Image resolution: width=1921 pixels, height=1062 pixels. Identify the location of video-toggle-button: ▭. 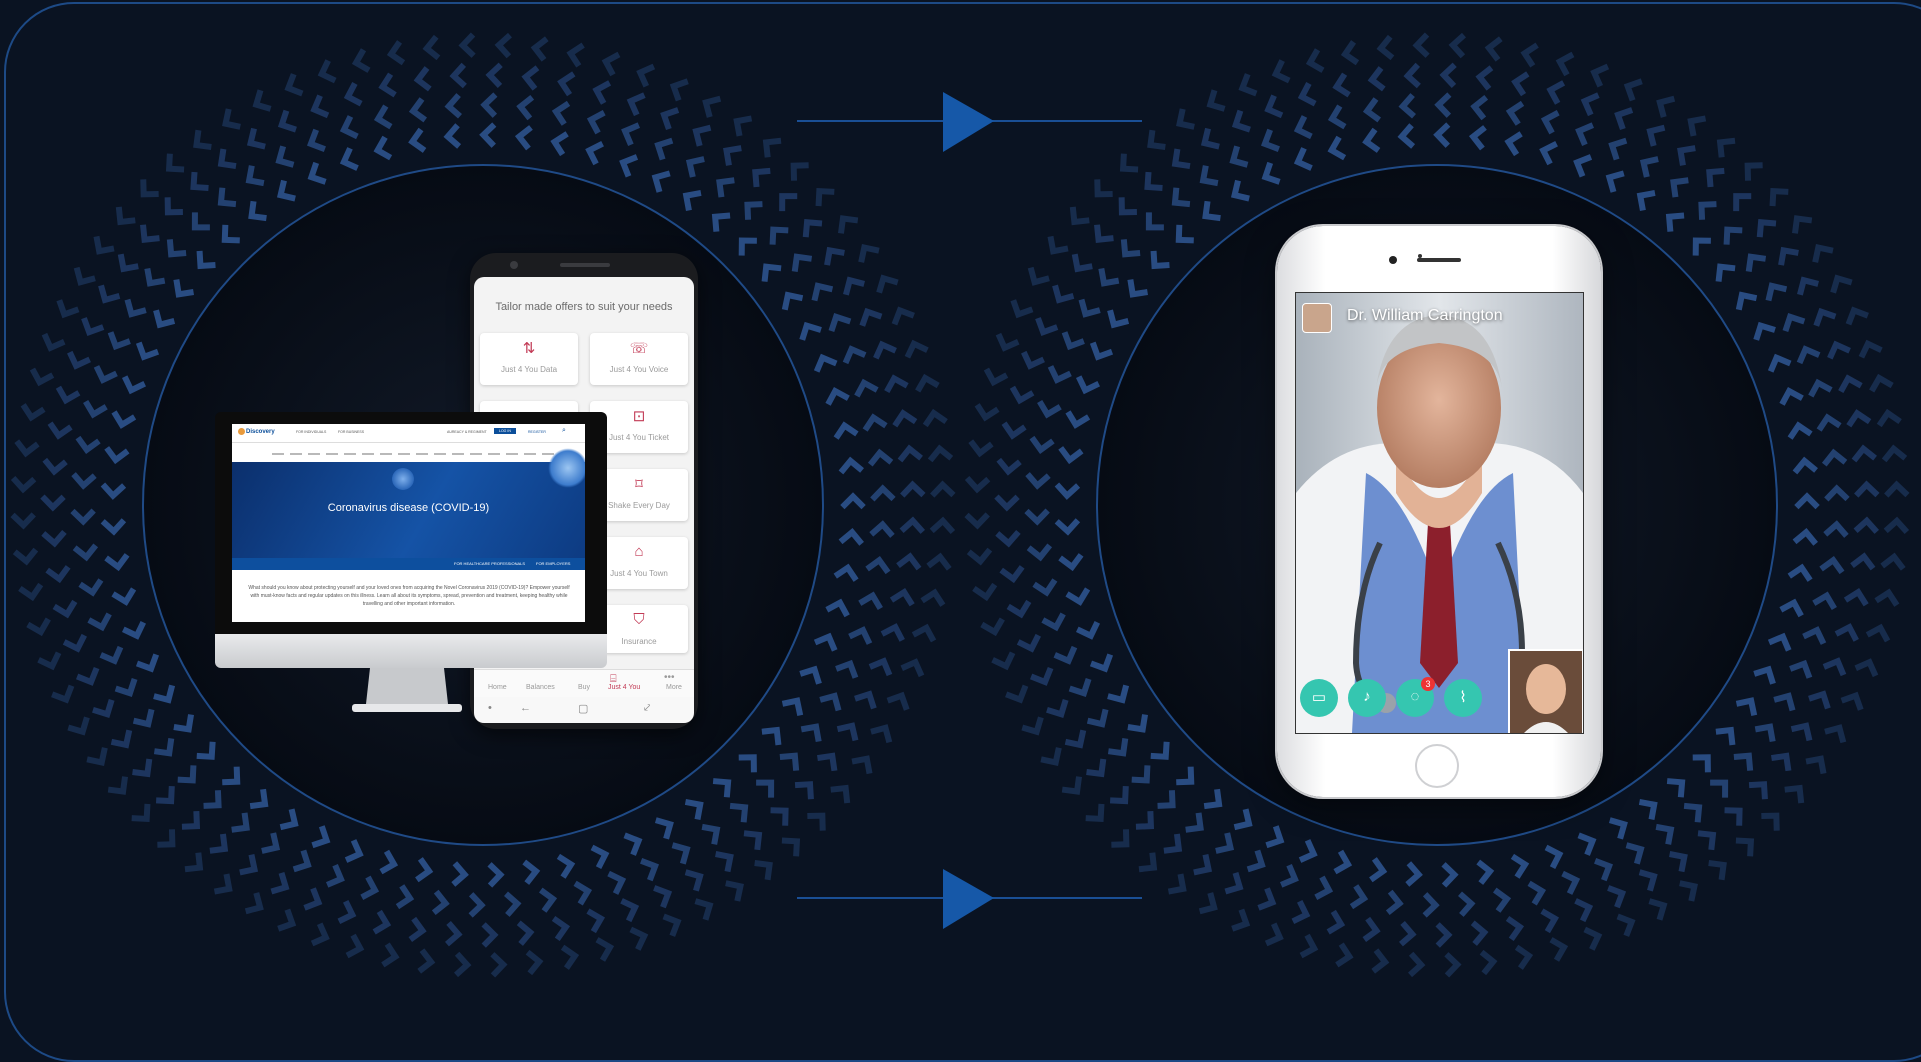
(1319, 698).